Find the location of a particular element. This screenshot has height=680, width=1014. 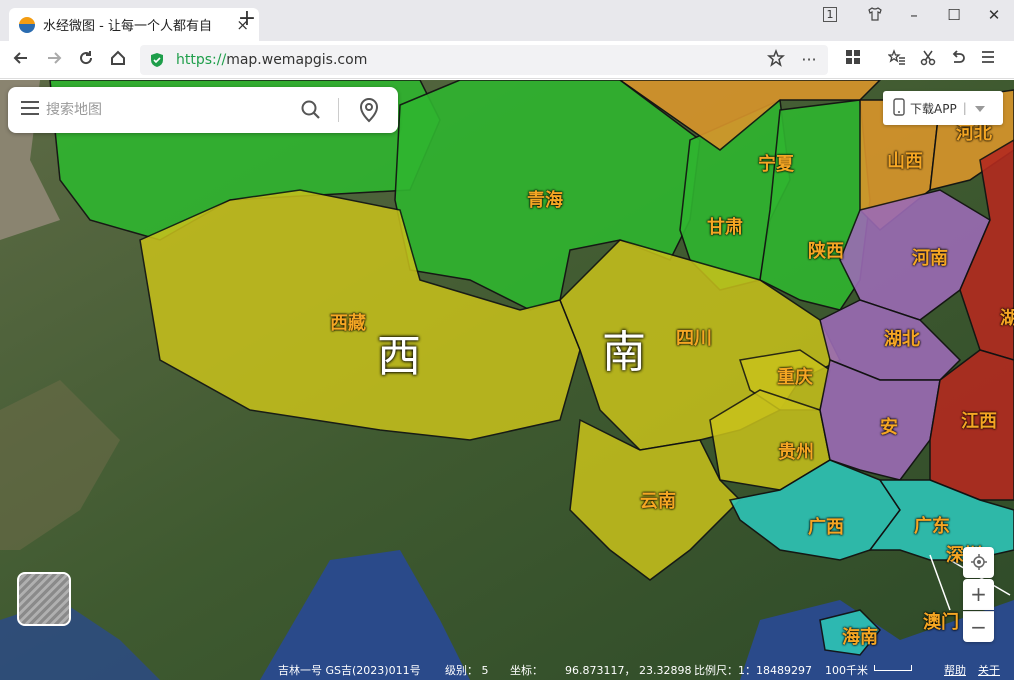

menu-icon is located at coordinates (988, 60).